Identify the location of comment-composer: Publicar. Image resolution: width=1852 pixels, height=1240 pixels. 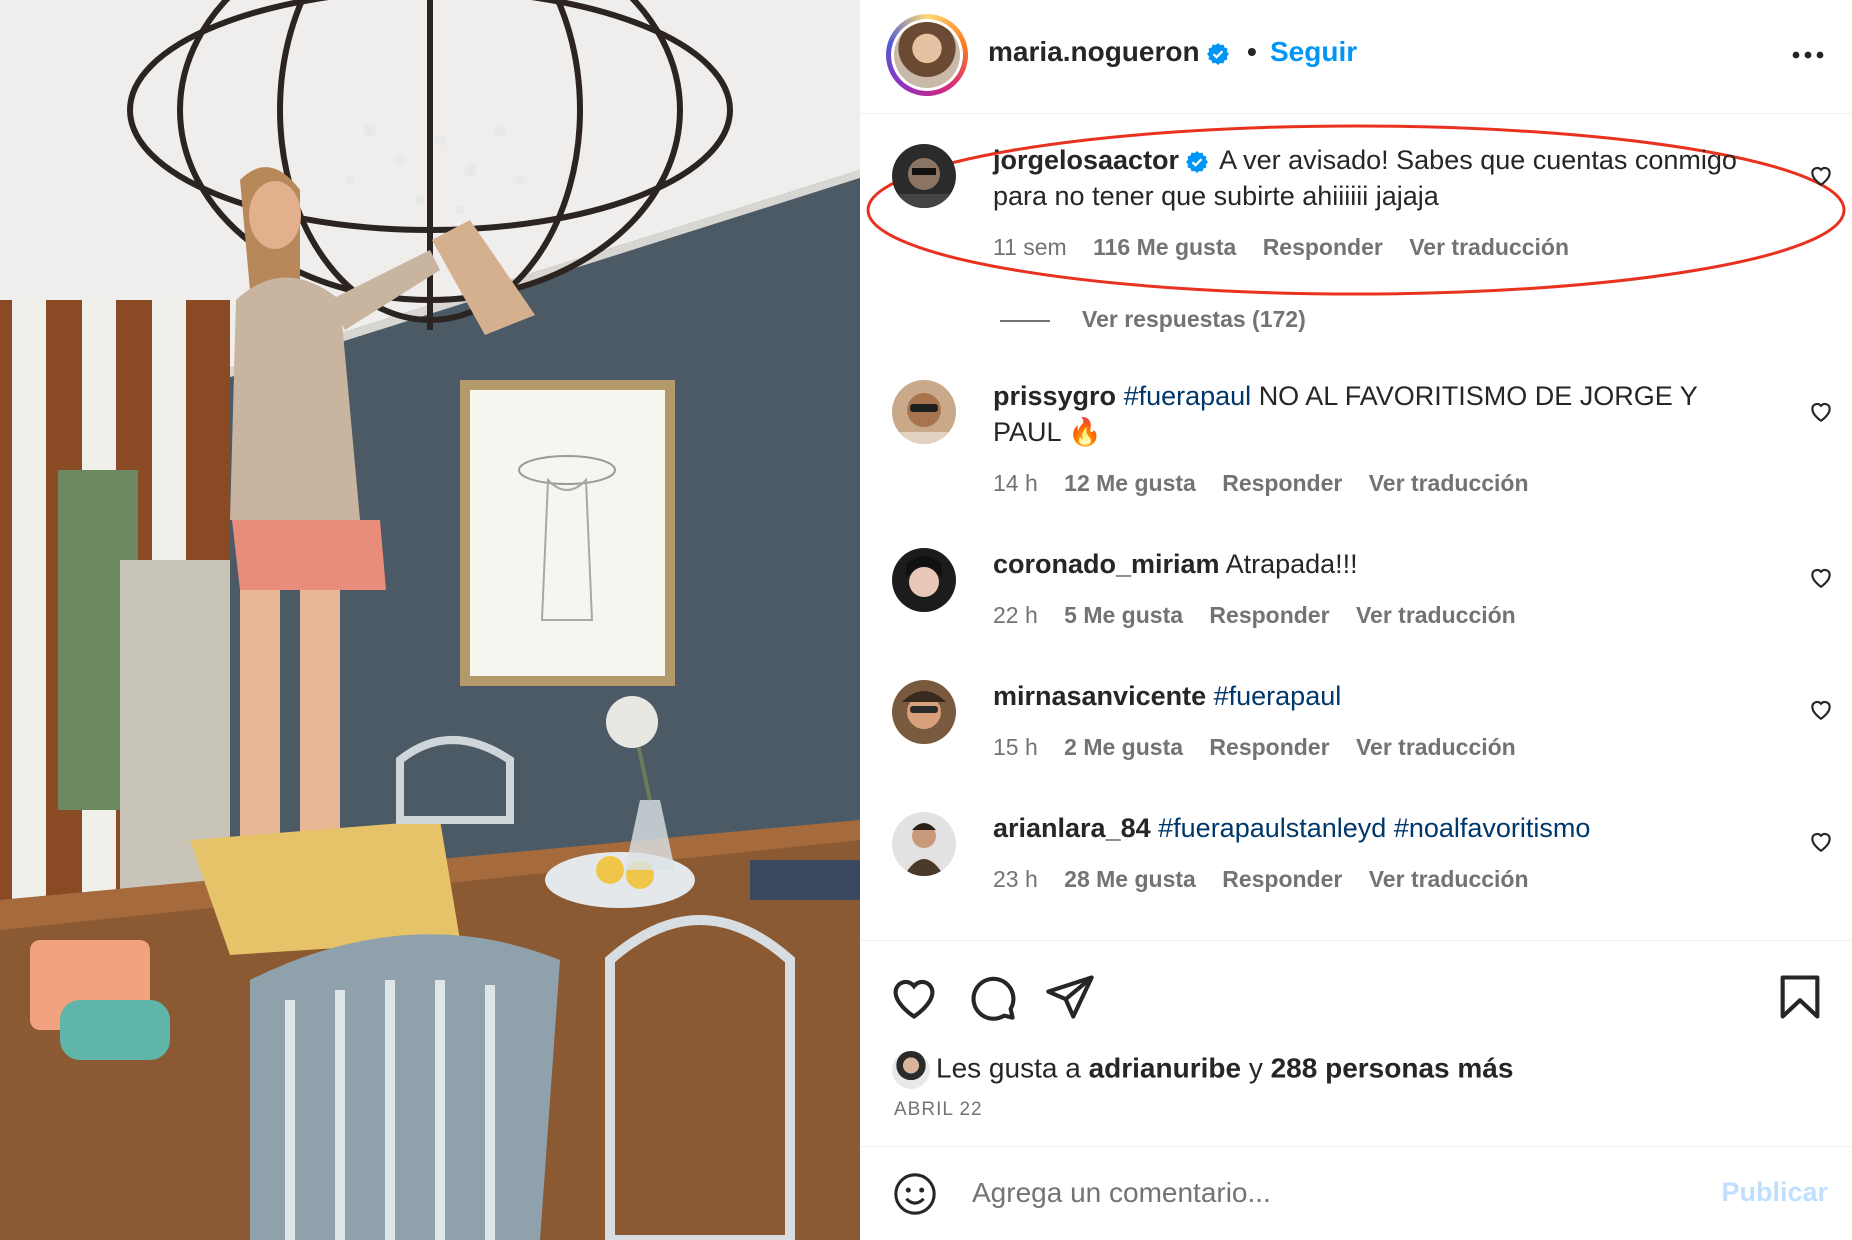
(1356, 1193).